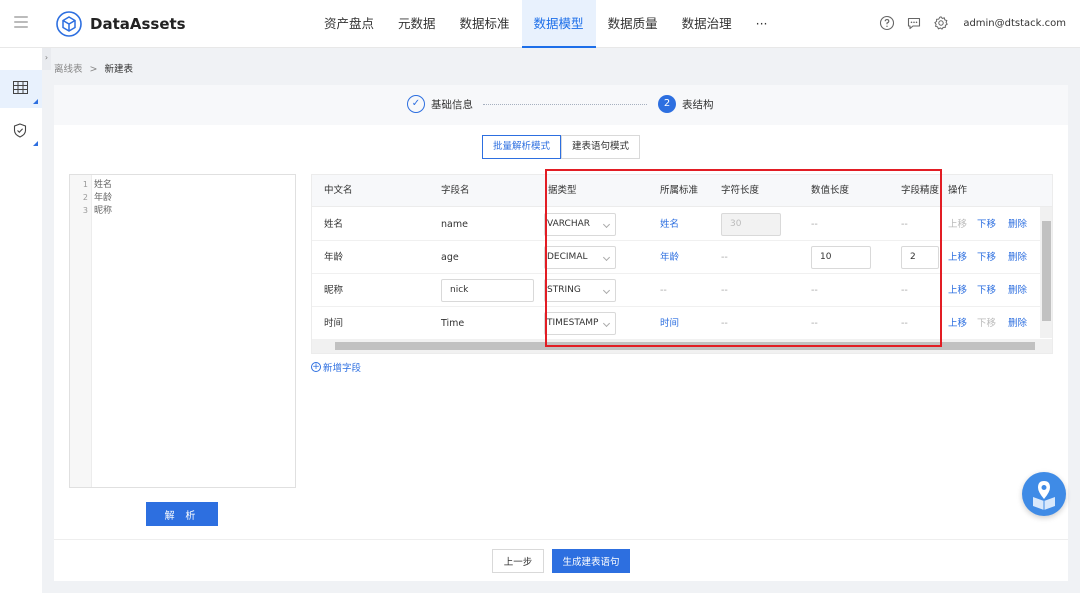  What do you see at coordinates (69, 24) in the screenshot?
I see `cube-logo-icon` at bounding box center [69, 24].